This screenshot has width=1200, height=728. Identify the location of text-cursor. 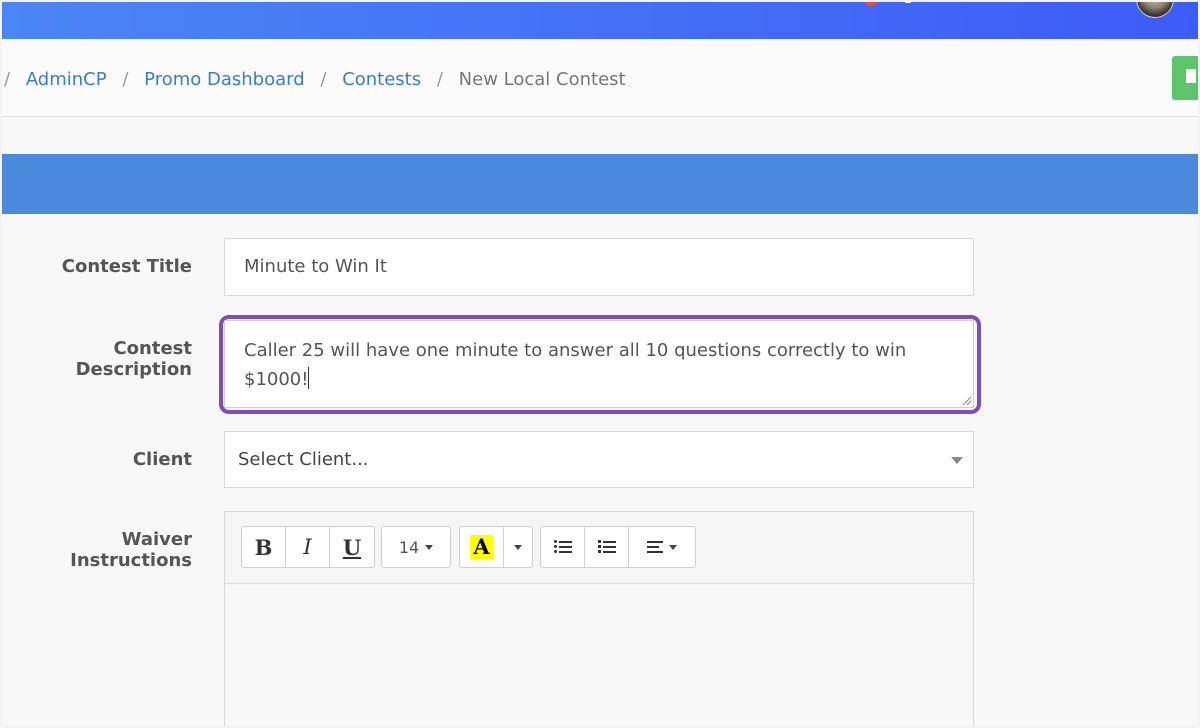
(309, 378).